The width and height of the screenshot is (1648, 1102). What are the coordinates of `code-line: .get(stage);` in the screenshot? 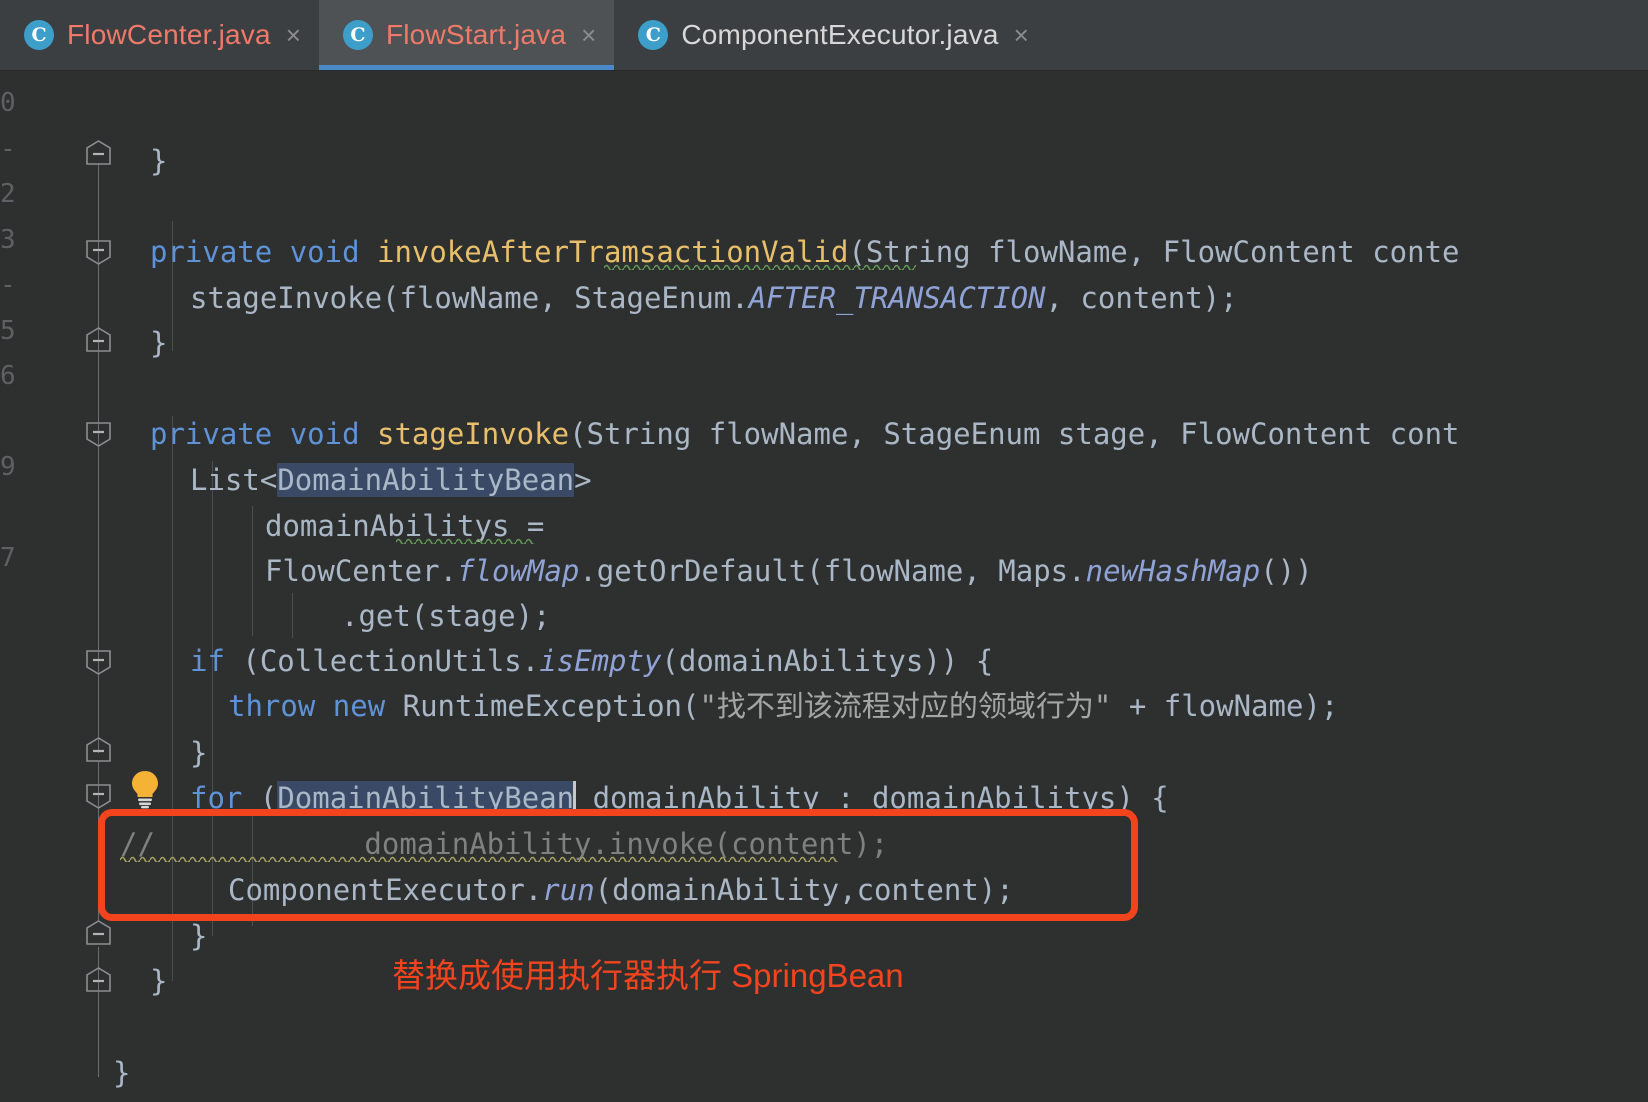 It's located at (446, 616).